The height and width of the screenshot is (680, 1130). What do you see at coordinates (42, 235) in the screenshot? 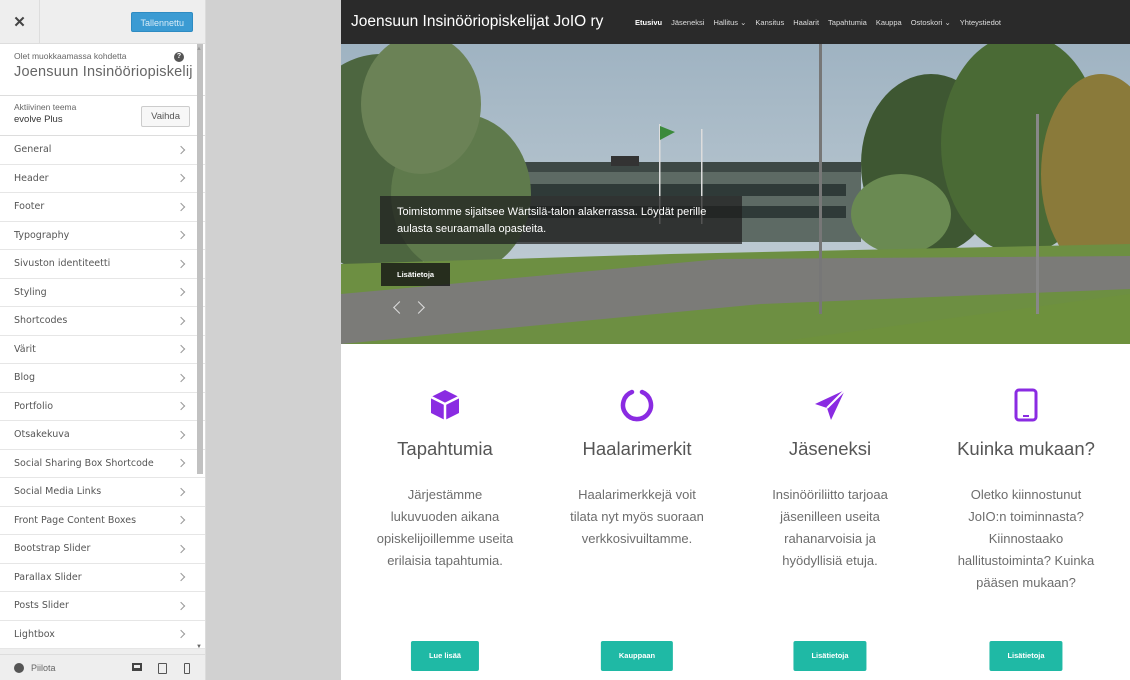
I see `section-label: Typography` at bounding box center [42, 235].